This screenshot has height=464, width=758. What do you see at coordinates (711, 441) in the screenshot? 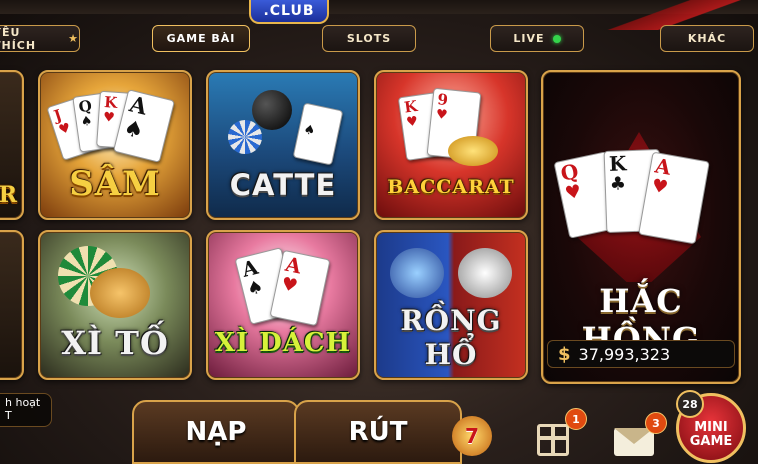
I see `game-label: GAME` at bounding box center [711, 441].